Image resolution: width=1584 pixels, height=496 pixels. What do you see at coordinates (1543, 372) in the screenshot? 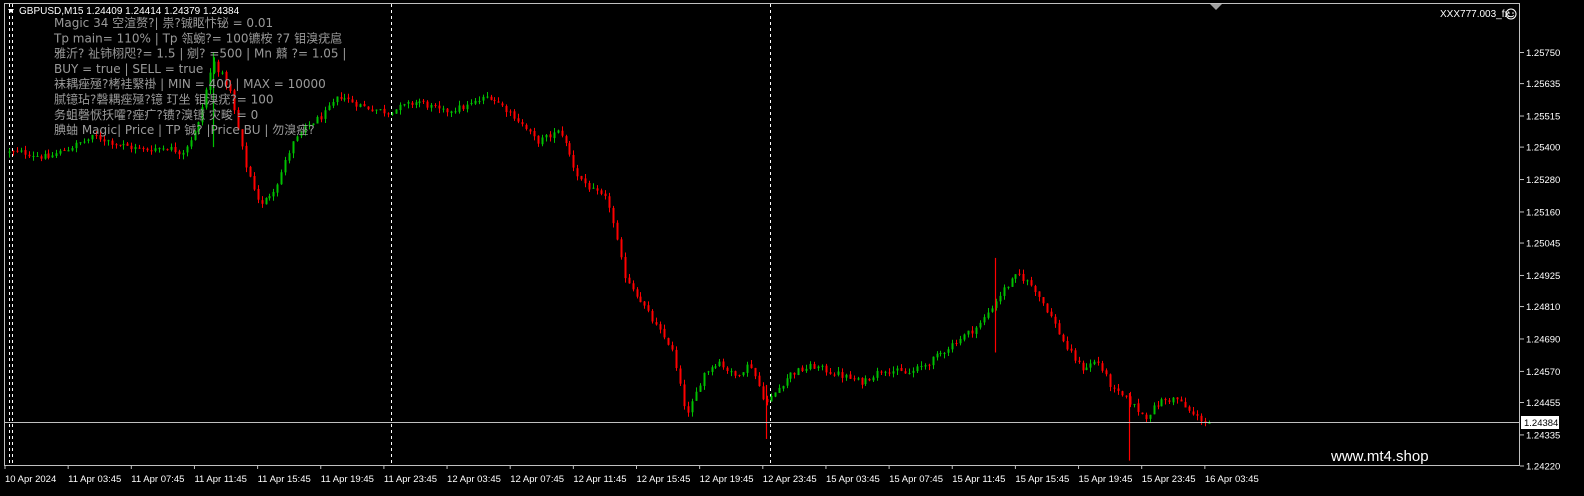
I see `price-tick-label: 1.24570` at bounding box center [1543, 372].